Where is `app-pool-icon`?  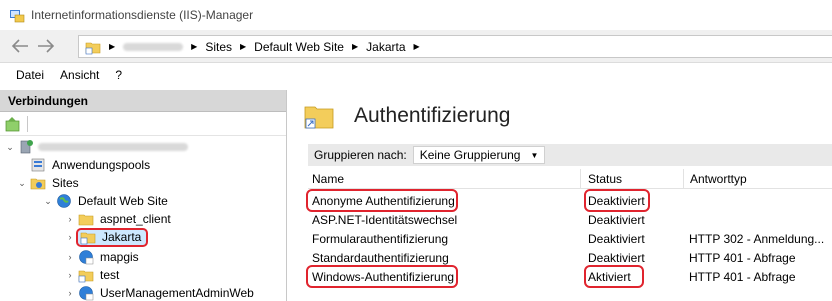 app-pool-icon is located at coordinates (38, 165).